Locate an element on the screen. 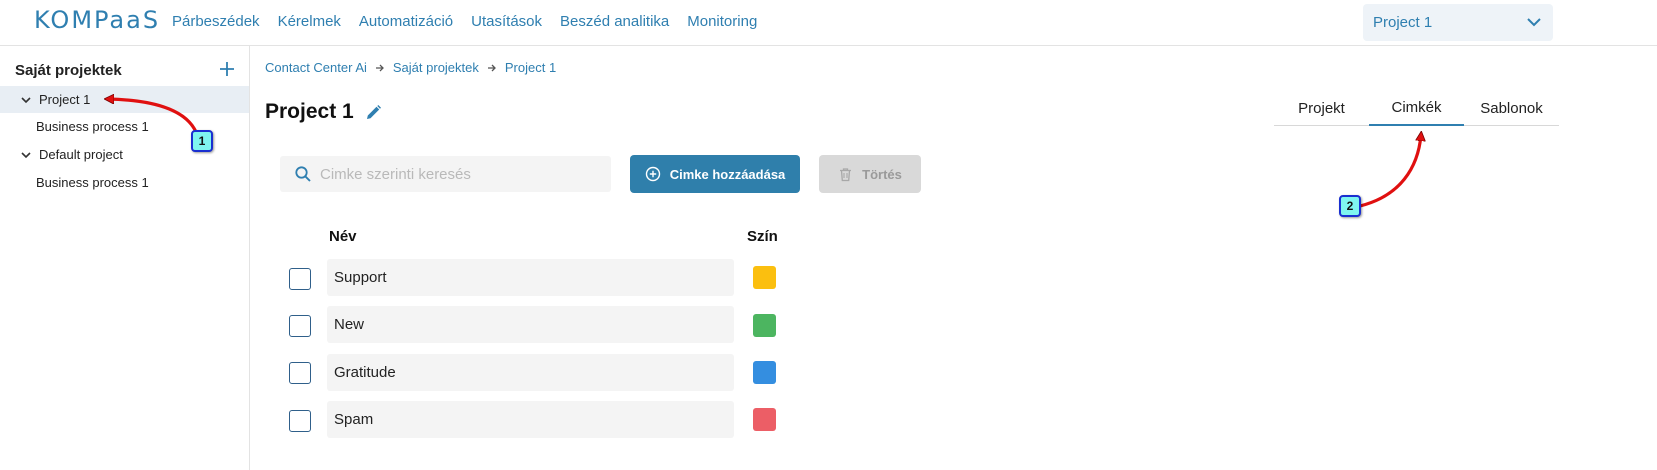 This screenshot has height=470, width=1657. column-header-color: Szín is located at coordinates (762, 236).